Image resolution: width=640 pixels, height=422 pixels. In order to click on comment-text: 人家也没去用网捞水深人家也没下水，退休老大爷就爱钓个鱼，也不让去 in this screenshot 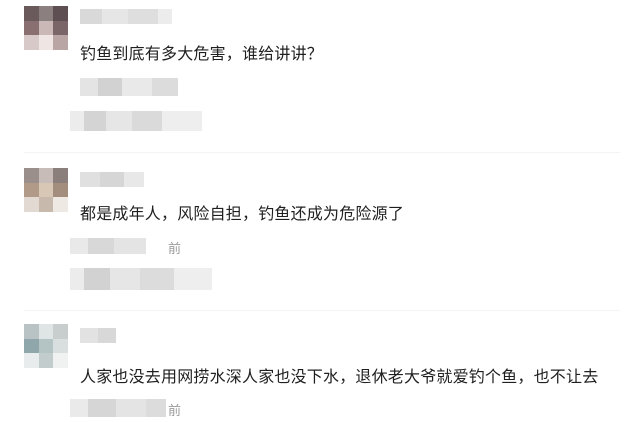, I will do `click(339, 376)`.